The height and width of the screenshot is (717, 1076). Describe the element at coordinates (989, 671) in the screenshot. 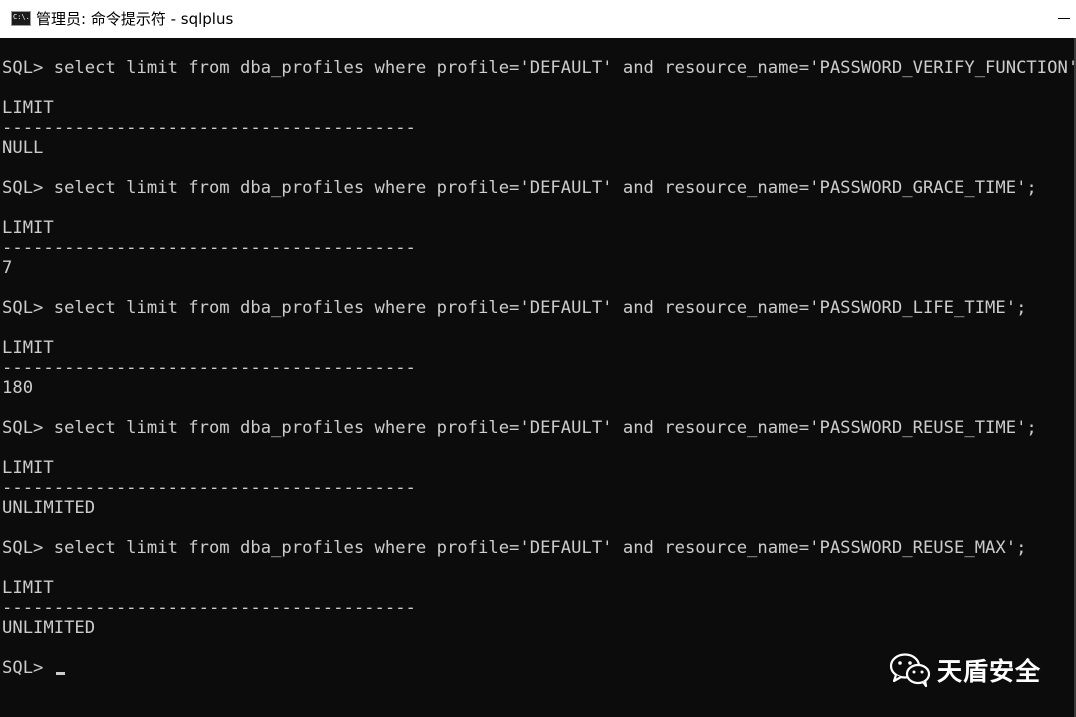

I see `watermark-text: 天盾安全` at that location.